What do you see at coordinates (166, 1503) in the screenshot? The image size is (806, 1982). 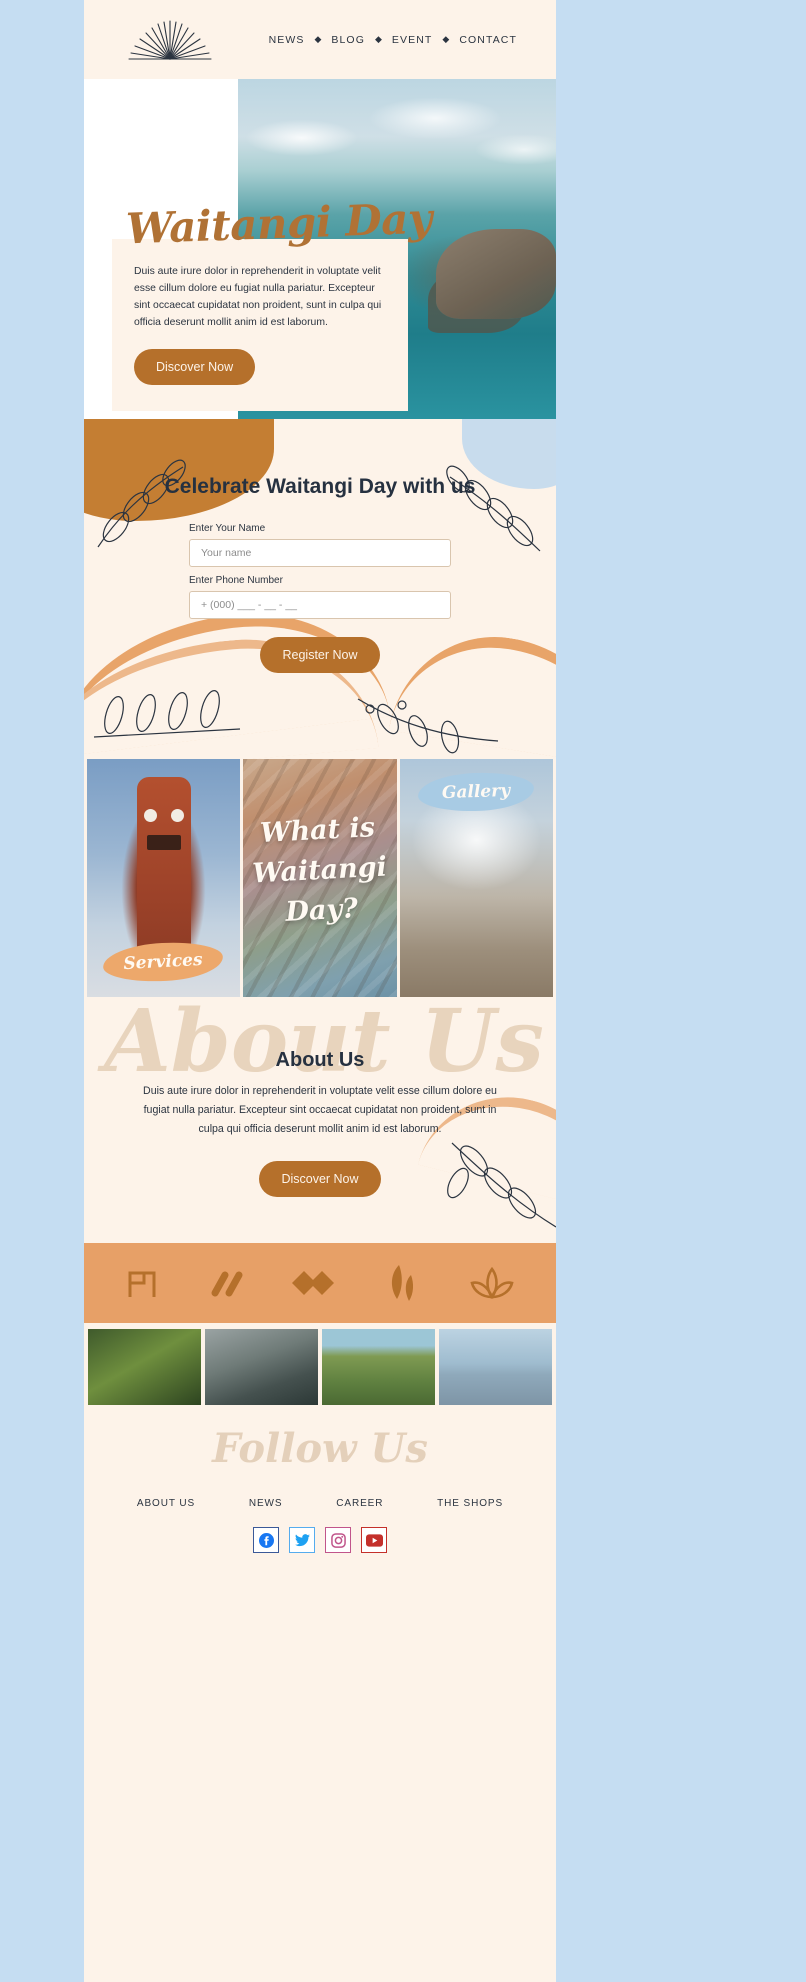 I see `footer-link-about-us: ABOUT US` at bounding box center [166, 1503].